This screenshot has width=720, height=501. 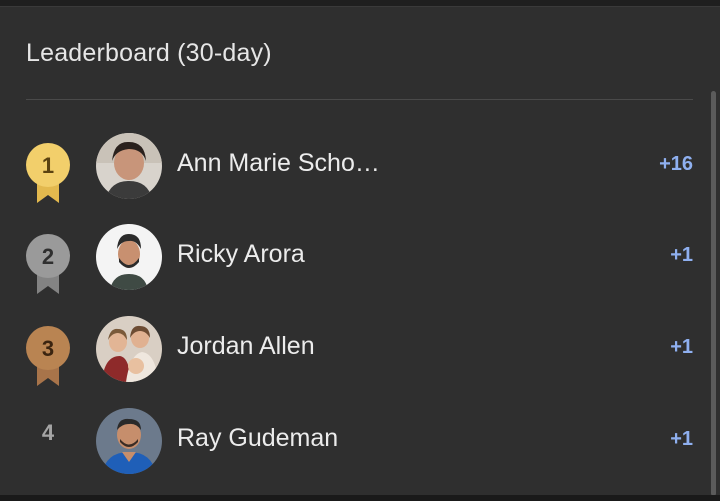 I want to click on rank-number: 4, so click(x=48, y=432).